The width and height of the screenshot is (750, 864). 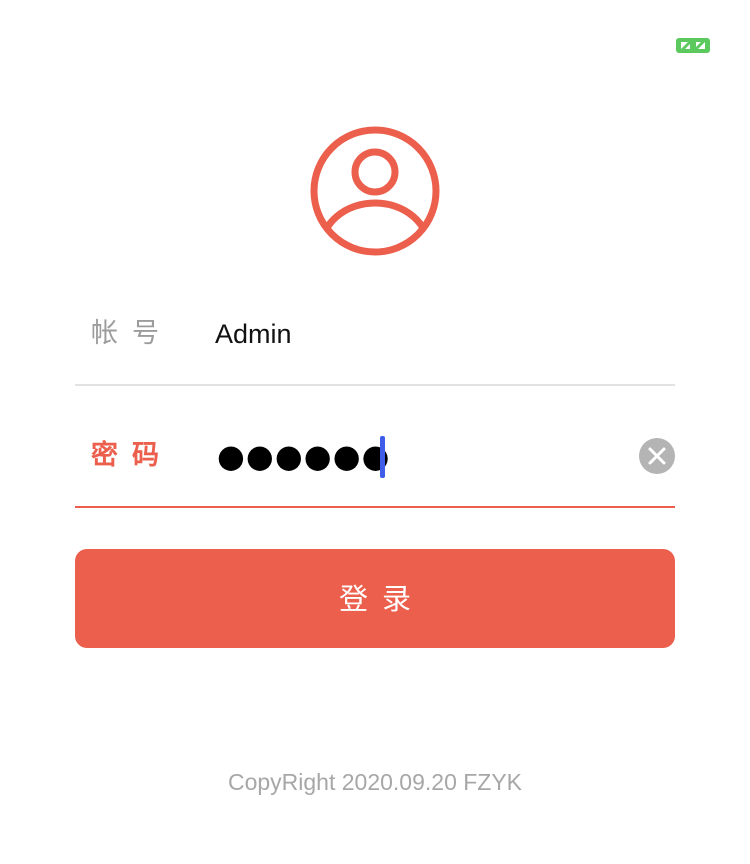 What do you see at coordinates (382, 457) in the screenshot?
I see `text-caret` at bounding box center [382, 457].